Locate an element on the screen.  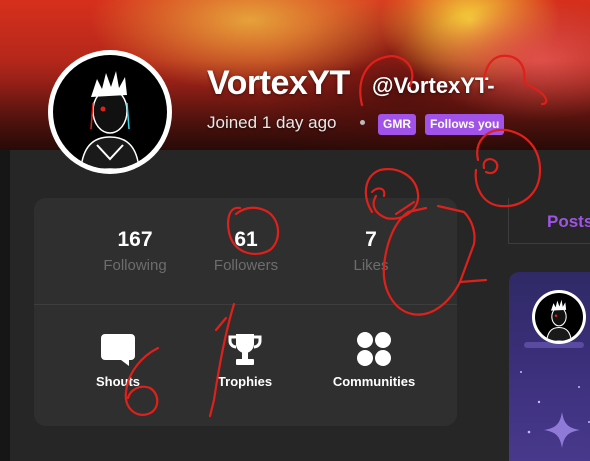
card-divider is located at coordinates (245, 304).